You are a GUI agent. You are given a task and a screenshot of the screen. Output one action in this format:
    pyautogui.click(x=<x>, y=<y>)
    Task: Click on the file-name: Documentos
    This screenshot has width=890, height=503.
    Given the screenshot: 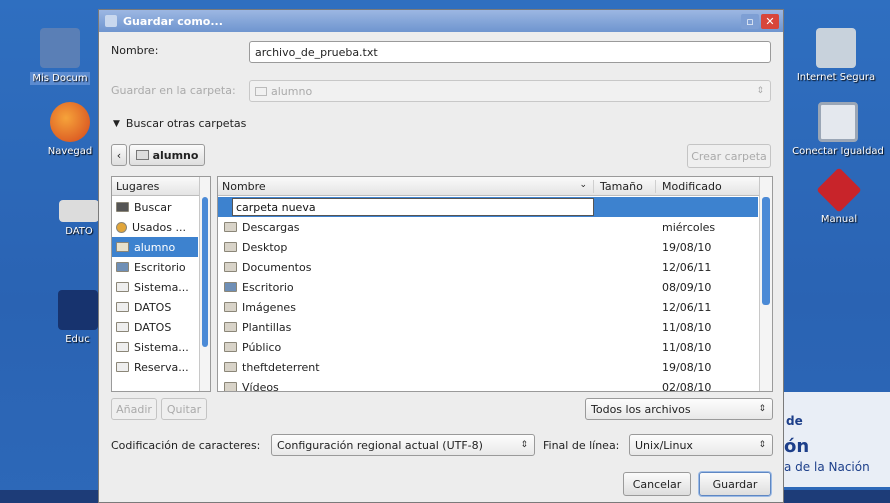 What is the action you would take?
    pyautogui.click(x=277, y=267)
    